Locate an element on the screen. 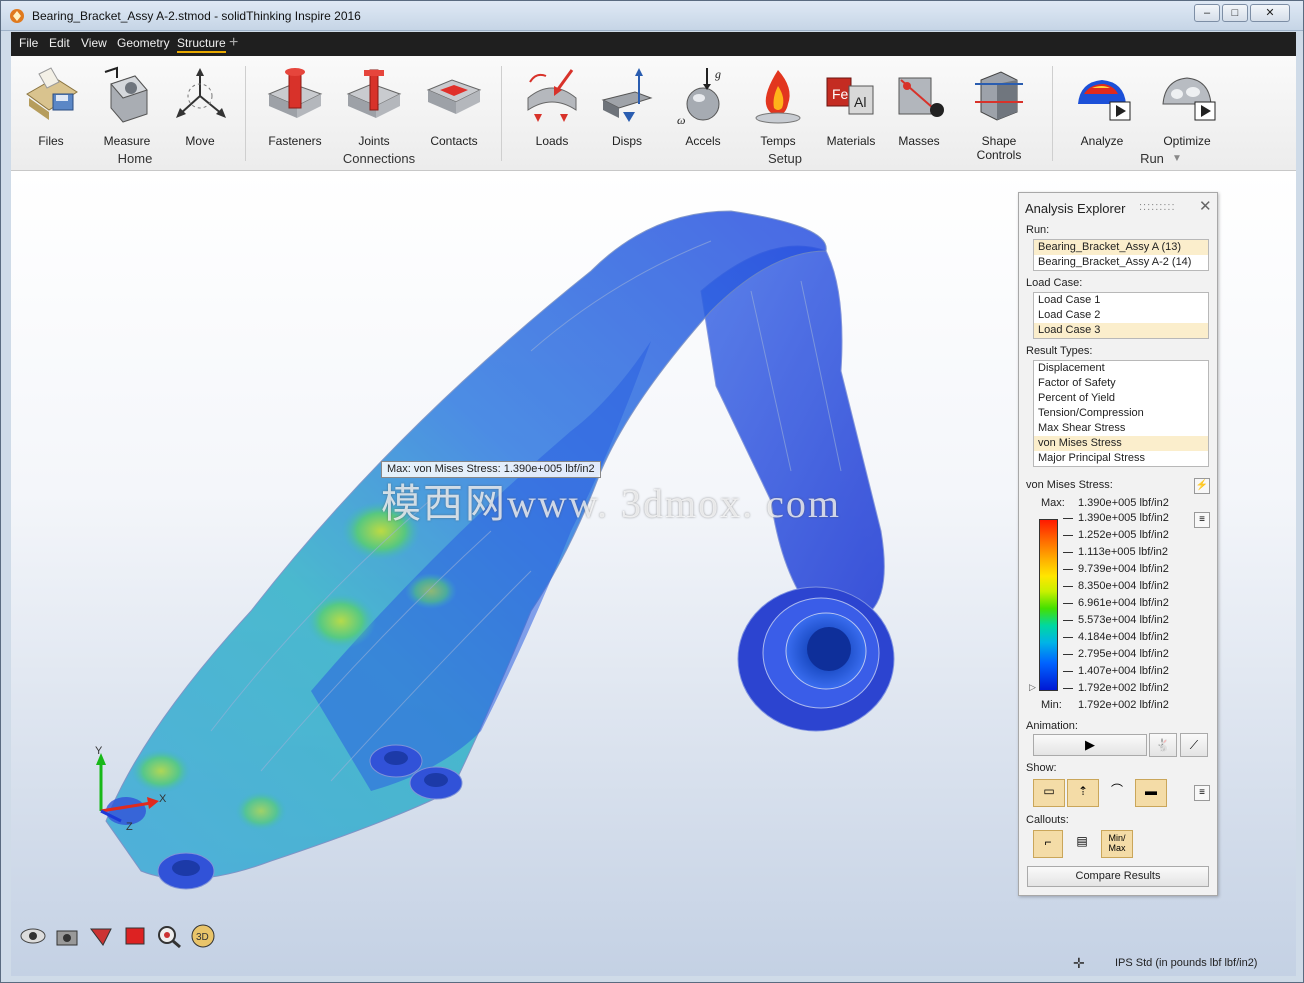  box-select-icon is located at coordinates (135, 936).